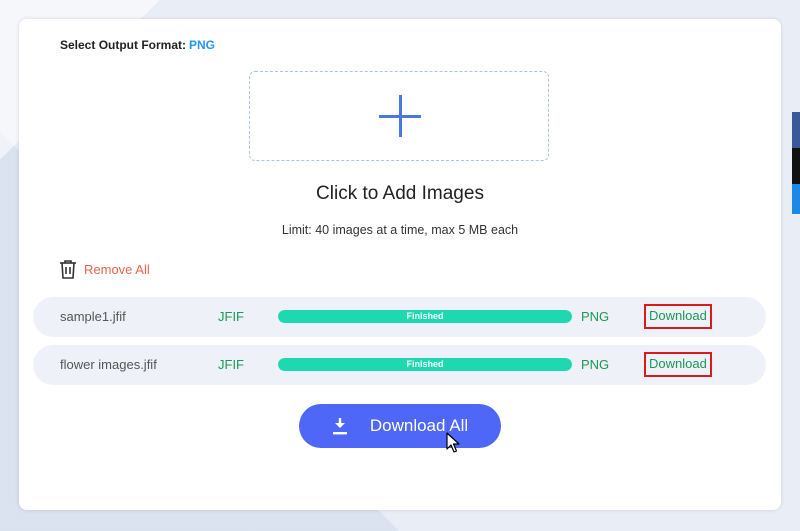 The width and height of the screenshot is (800, 531). I want to click on remove-all-button: Remove All, so click(104, 269).